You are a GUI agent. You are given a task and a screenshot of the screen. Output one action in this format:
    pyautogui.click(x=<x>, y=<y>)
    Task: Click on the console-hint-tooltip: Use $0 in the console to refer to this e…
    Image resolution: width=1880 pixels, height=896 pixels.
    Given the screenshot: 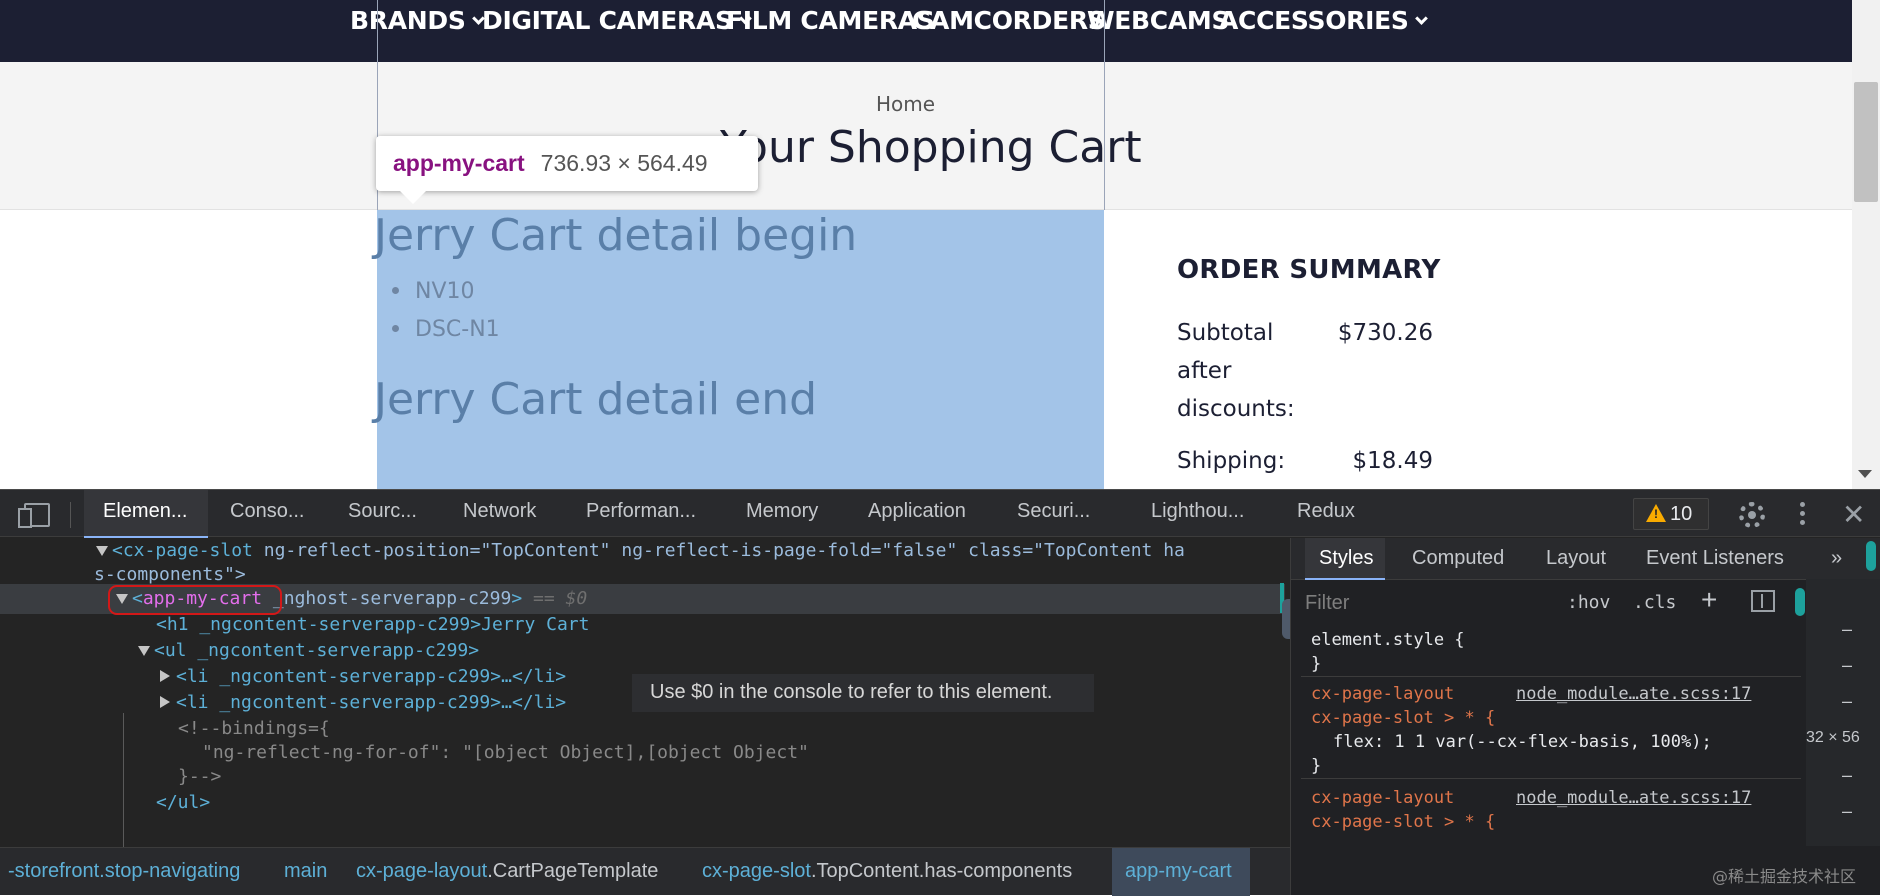 What is the action you would take?
    pyautogui.click(x=863, y=693)
    